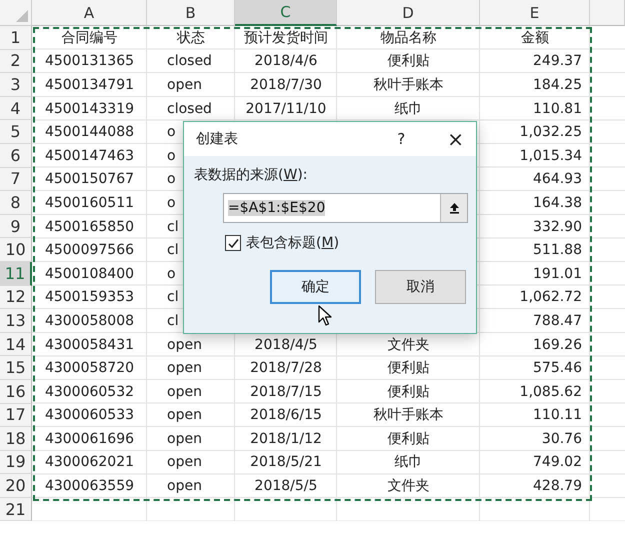  What do you see at coordinates (557, 226) in the screenshot?
I see `table-cell: 332.90` at bounding box center [557, 226].